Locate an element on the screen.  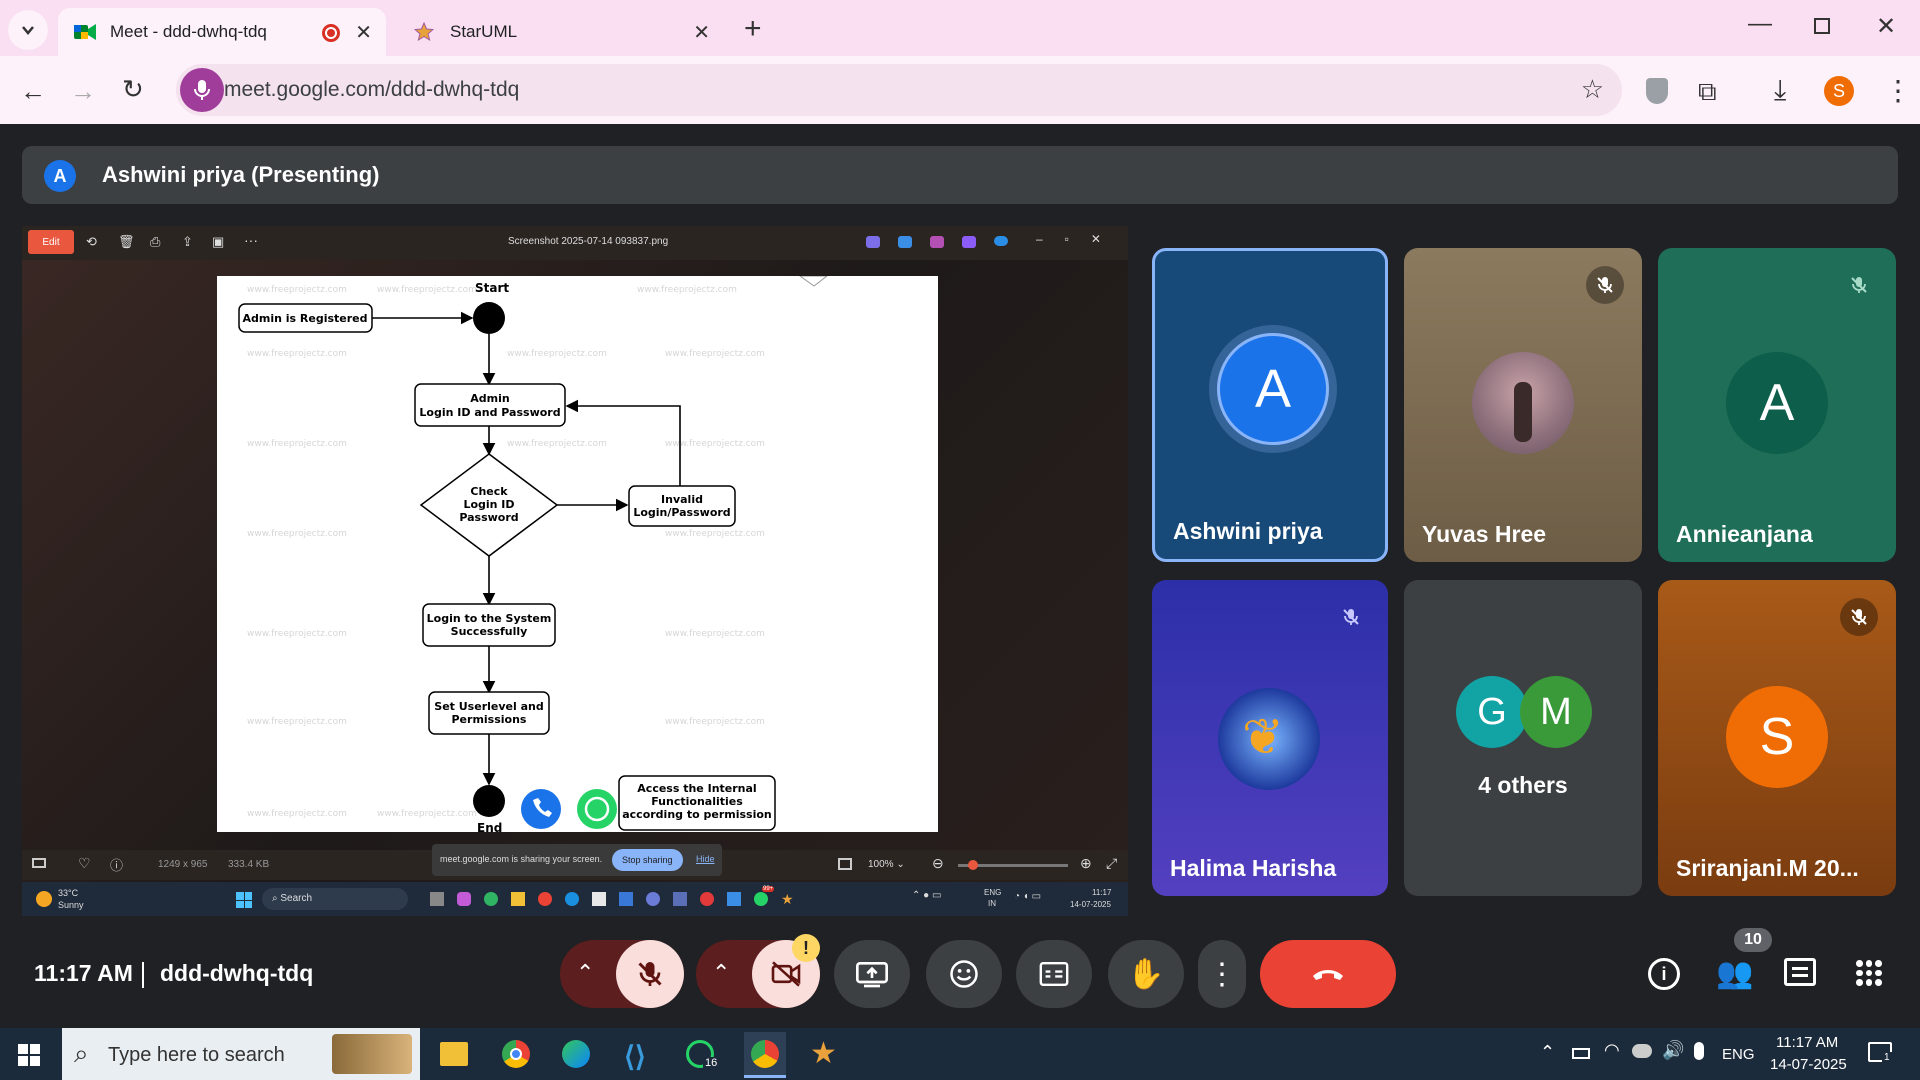
forward-icon: → is located at coordinates (83, 91).